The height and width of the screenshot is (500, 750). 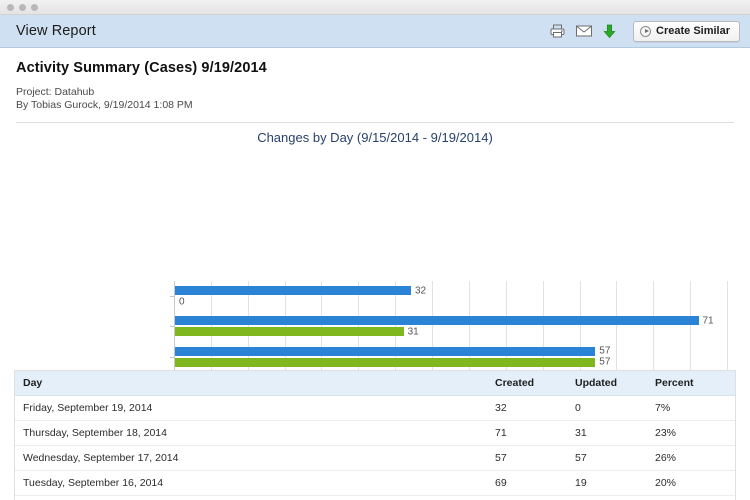 What do you see at coordinates (141, 68) in the screenshot?
I see `report-title: Activity Summary (Cases) 9/19/2014` at bounding box center [141, 68].